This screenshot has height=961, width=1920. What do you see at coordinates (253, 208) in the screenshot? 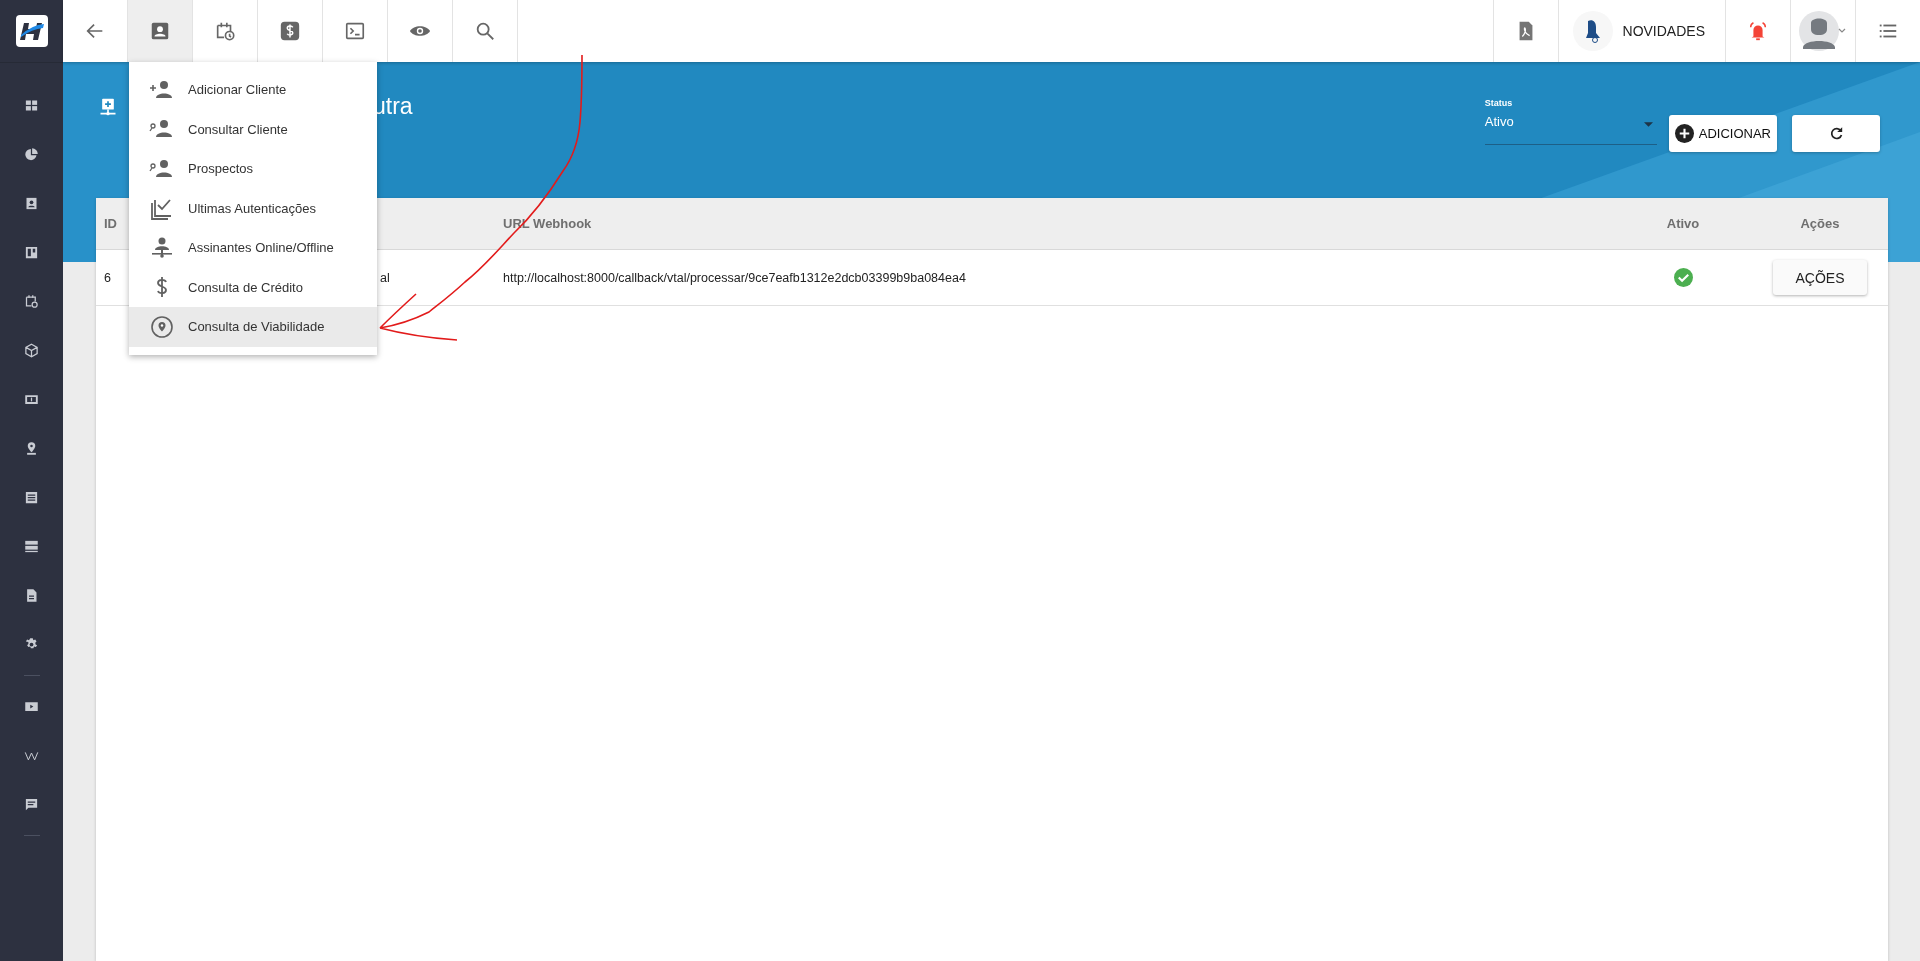
I see `menu-item: Ultimas Autenticações` at bounding box center [253, 208].